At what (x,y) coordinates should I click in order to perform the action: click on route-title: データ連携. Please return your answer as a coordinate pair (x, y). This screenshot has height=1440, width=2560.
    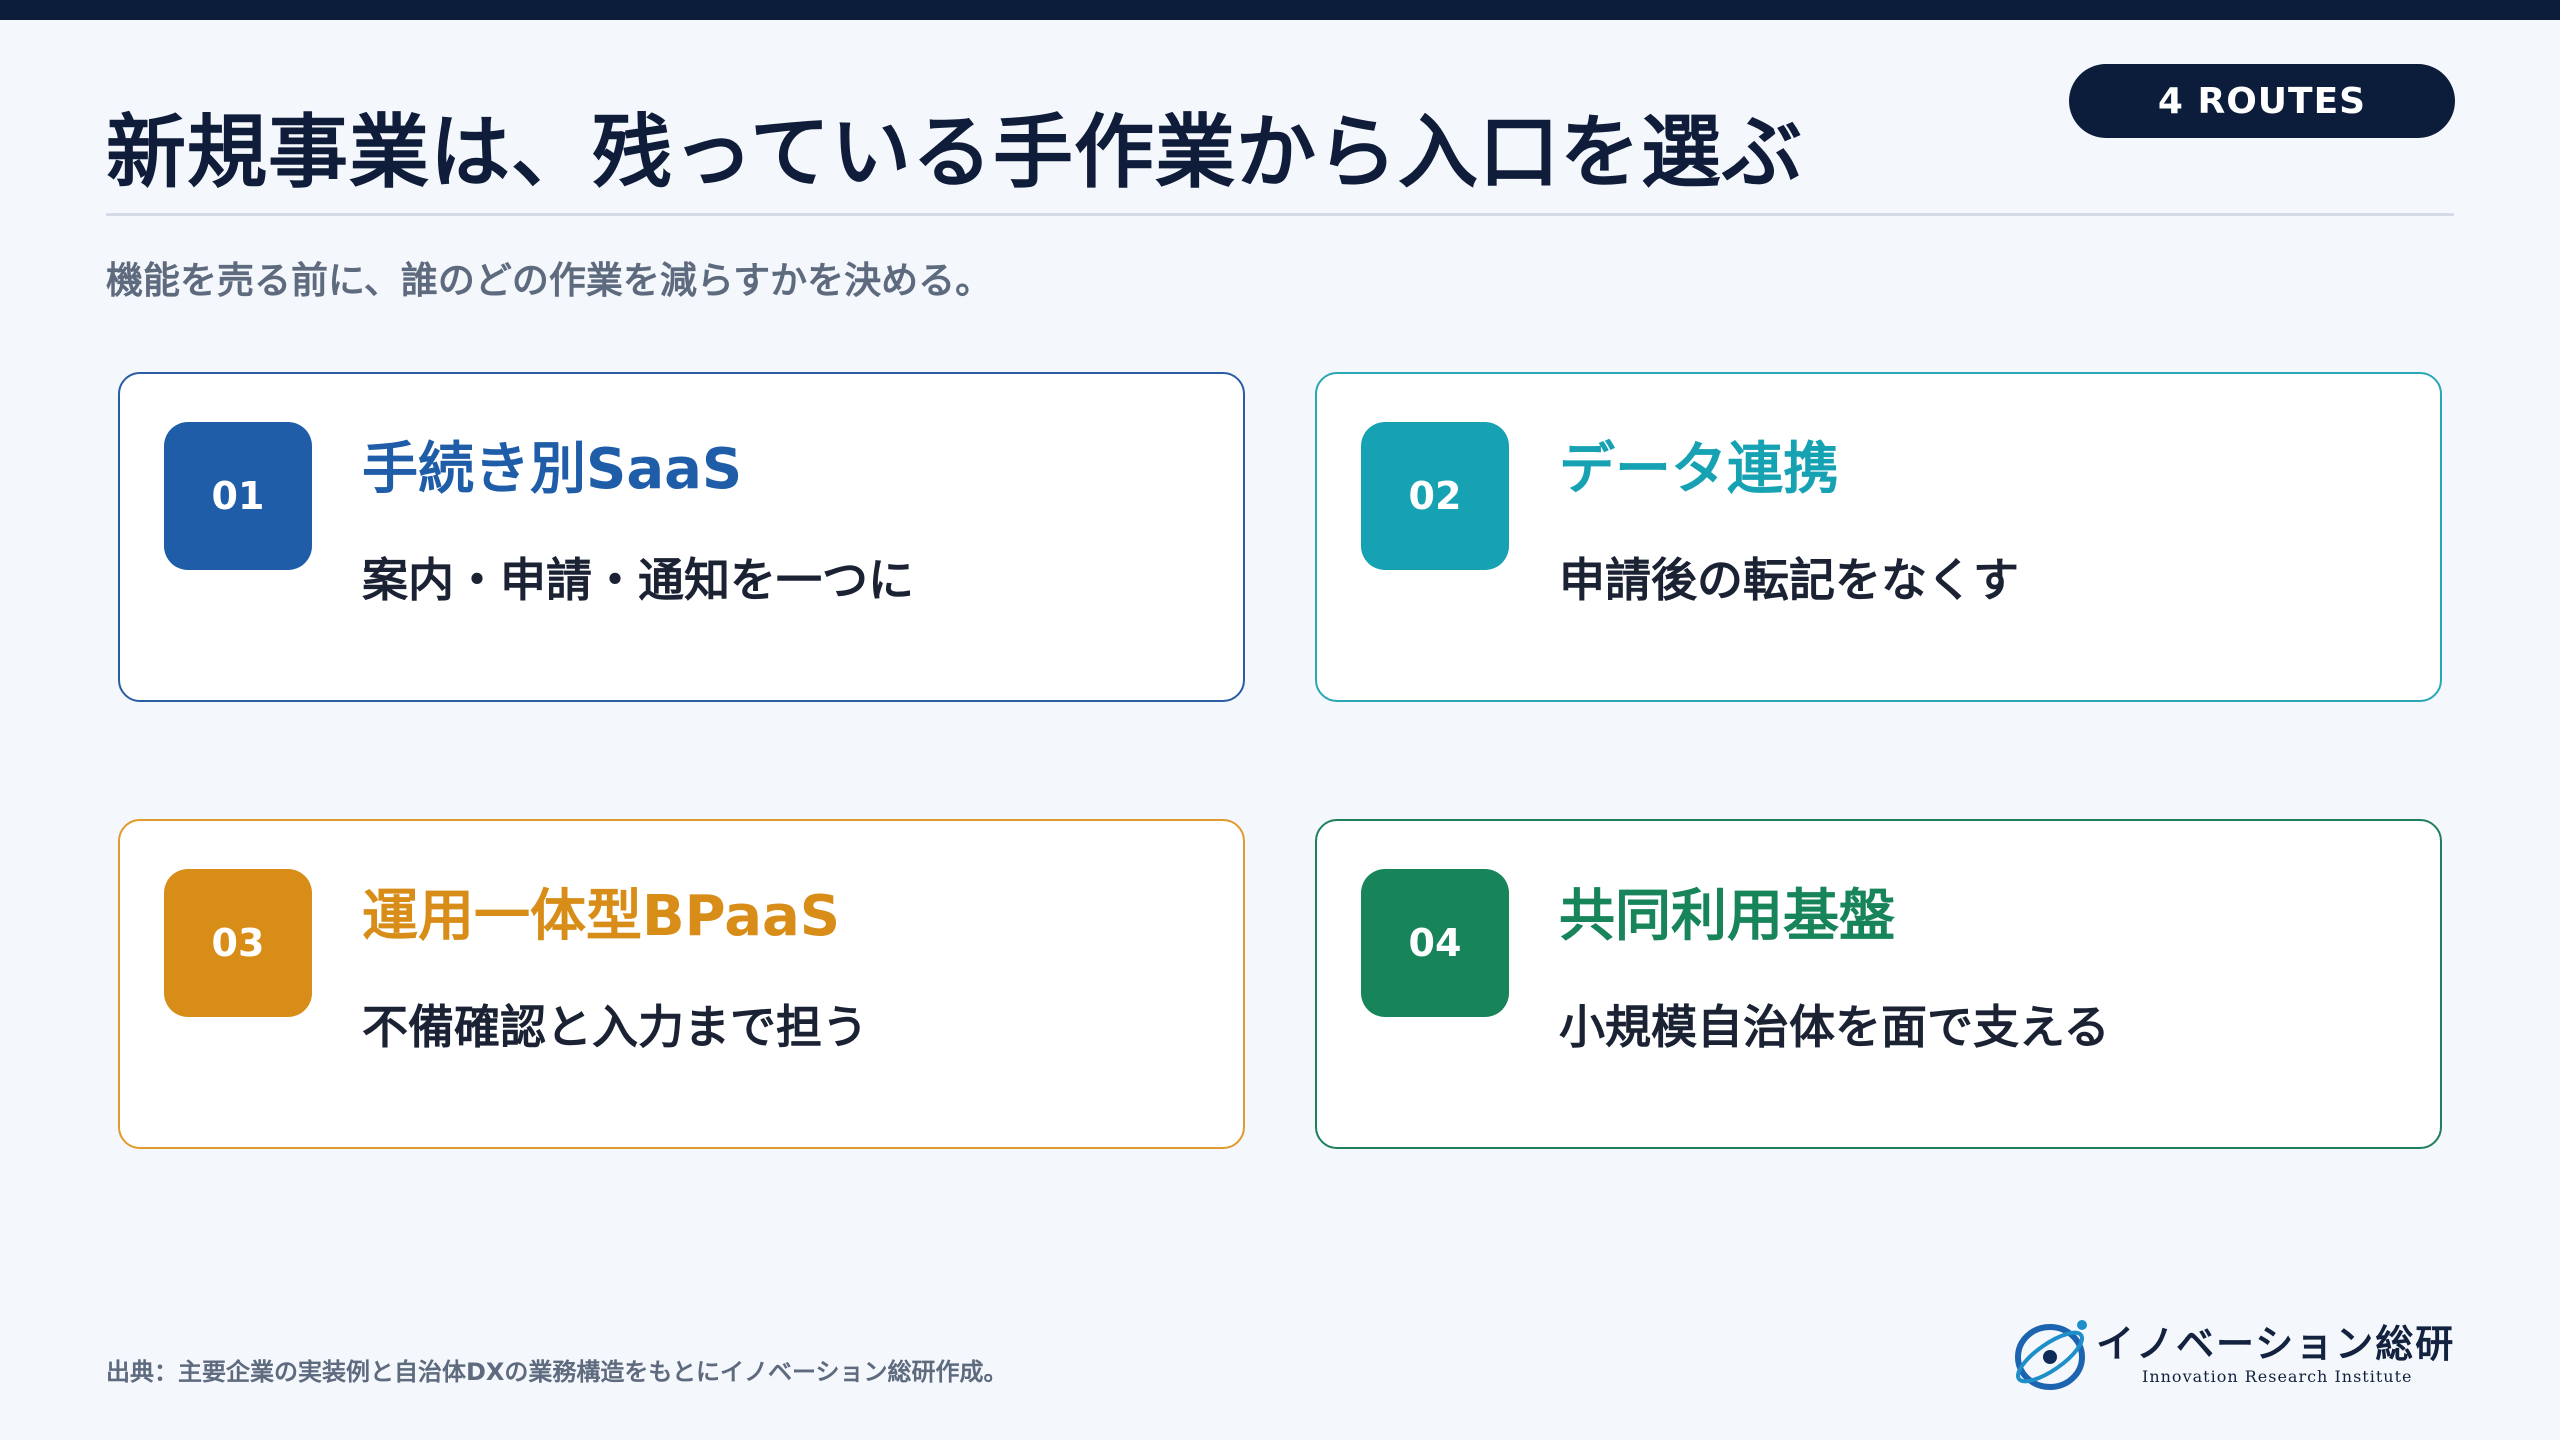
    Looking at the image, I should click on (1699, 469).